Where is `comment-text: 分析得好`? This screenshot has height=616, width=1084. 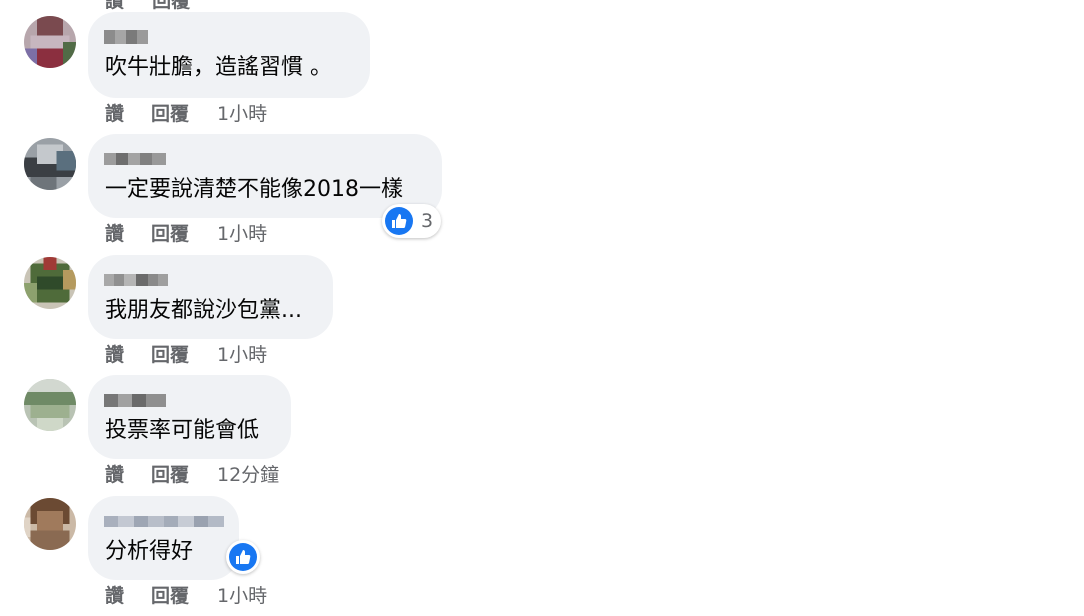 comment-text: 分析得好 is located at coordinates (149, 551).